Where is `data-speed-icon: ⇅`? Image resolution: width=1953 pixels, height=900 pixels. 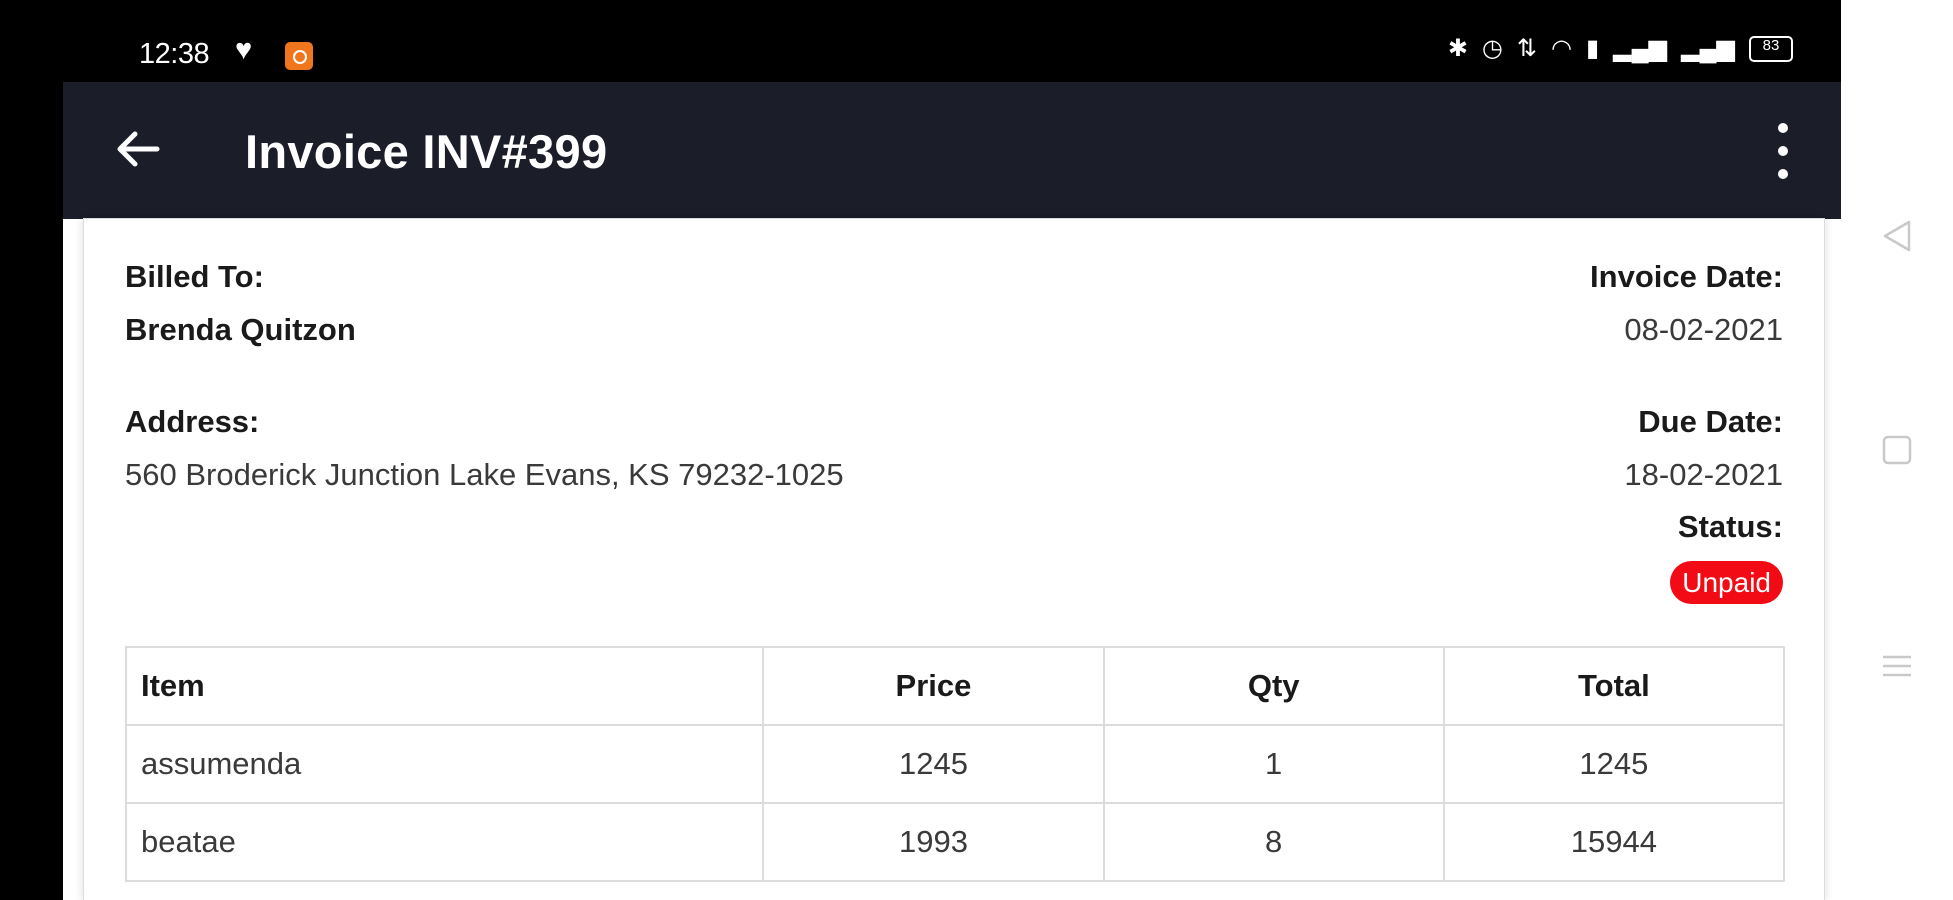 data-speed-icon: ⇅ is located at coordinates (1526, 48).